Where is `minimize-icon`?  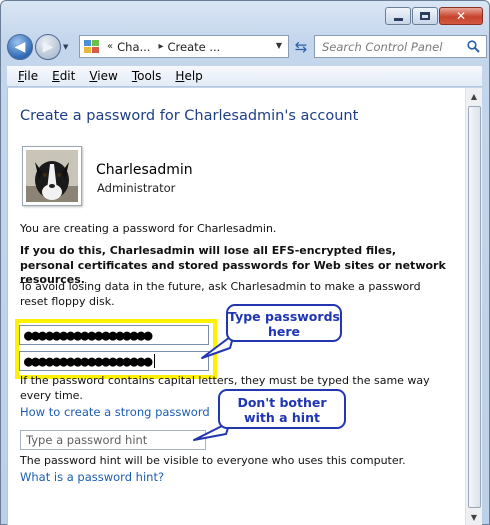 minimize-icon is located at coordinates (398, 19).